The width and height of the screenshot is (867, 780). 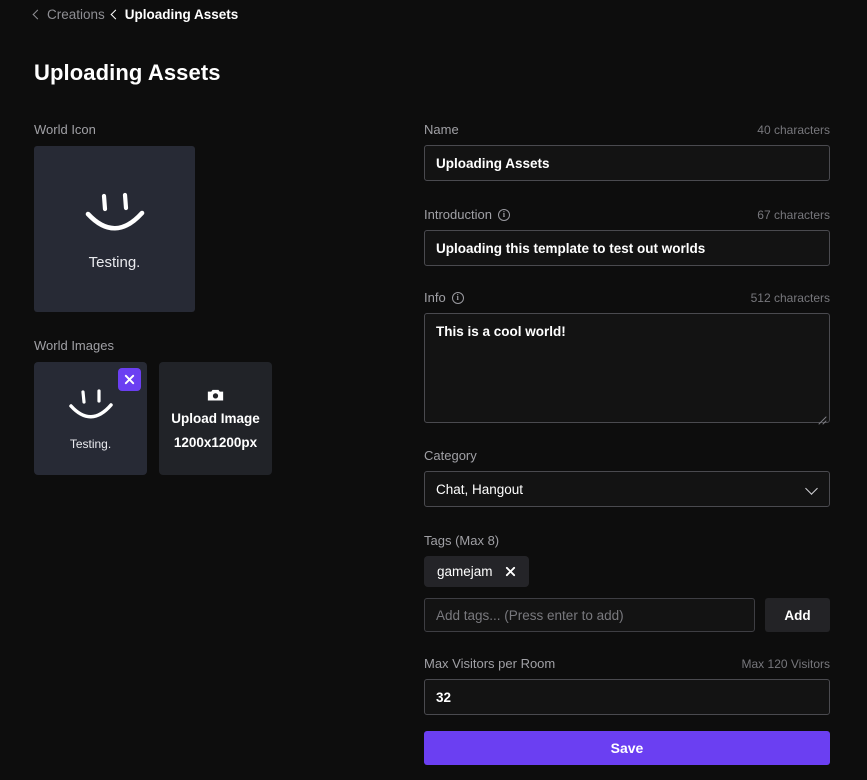 What do you see at coordinates (127, 72) in the screenshot?
I see `page-title: Uploading Assets` at bounding box center [127, 72].